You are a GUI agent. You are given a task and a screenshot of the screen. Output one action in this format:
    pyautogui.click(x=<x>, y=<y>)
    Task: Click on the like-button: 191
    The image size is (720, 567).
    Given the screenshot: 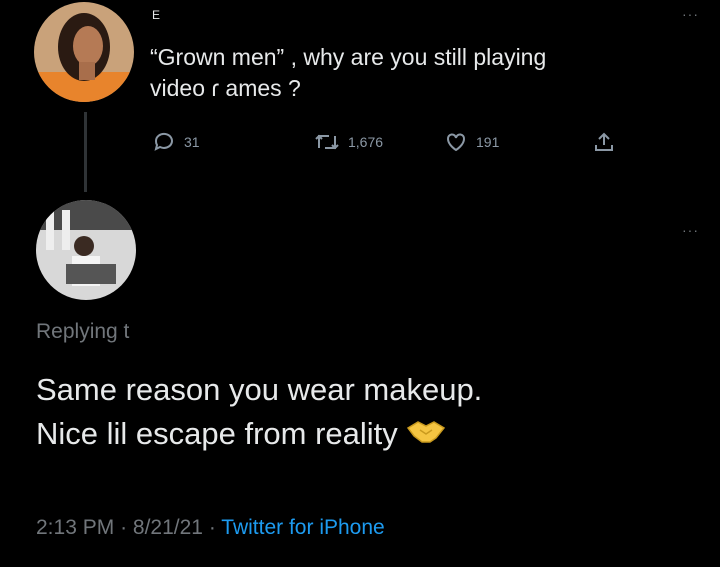 What is the action you would take?
    pyautogui.click(x=471, y=142)
    